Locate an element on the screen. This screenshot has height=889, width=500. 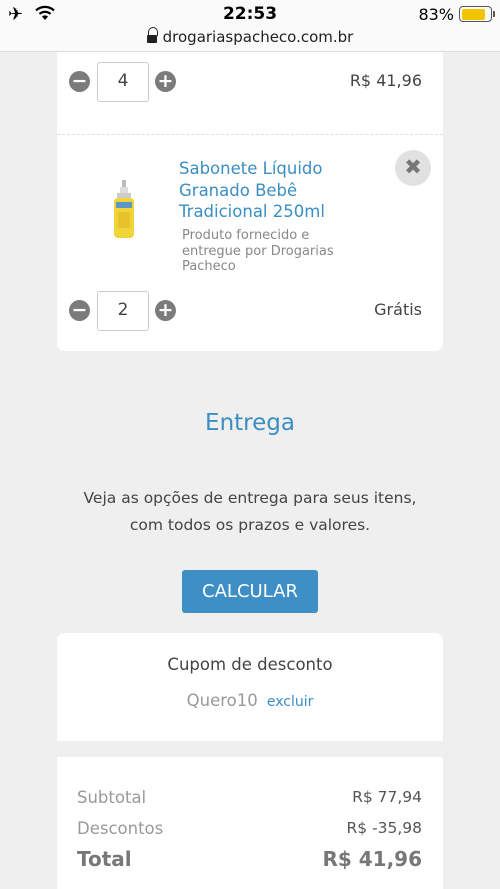
item-price: R$ 41,96 is located at coordinates (385, 80).